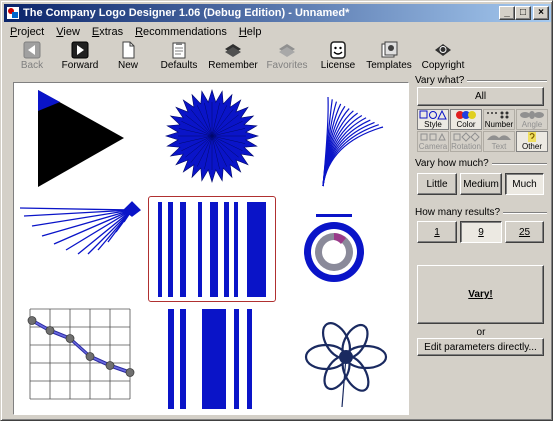 The height and width of the screenshot is (421, 553). What do you see at coordinates (338, 57) in the screenshot?
I see `license-button: License` at bounding box center [338, 57].